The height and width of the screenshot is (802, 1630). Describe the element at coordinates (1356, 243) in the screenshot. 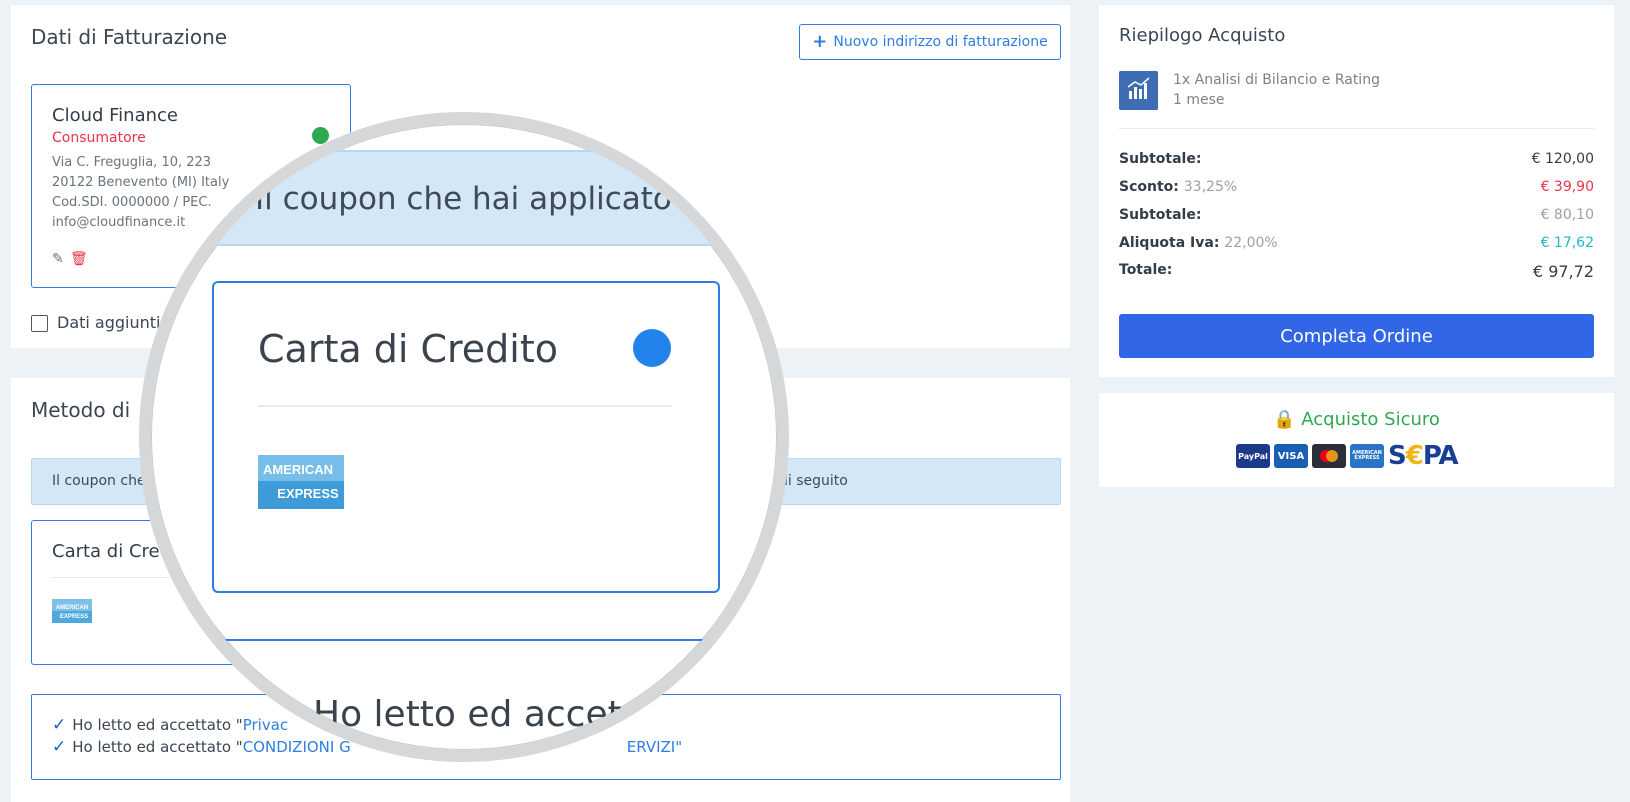

I see `summary-row-vat: Aliquota Iva: 22,00% € 17,62` at that location.